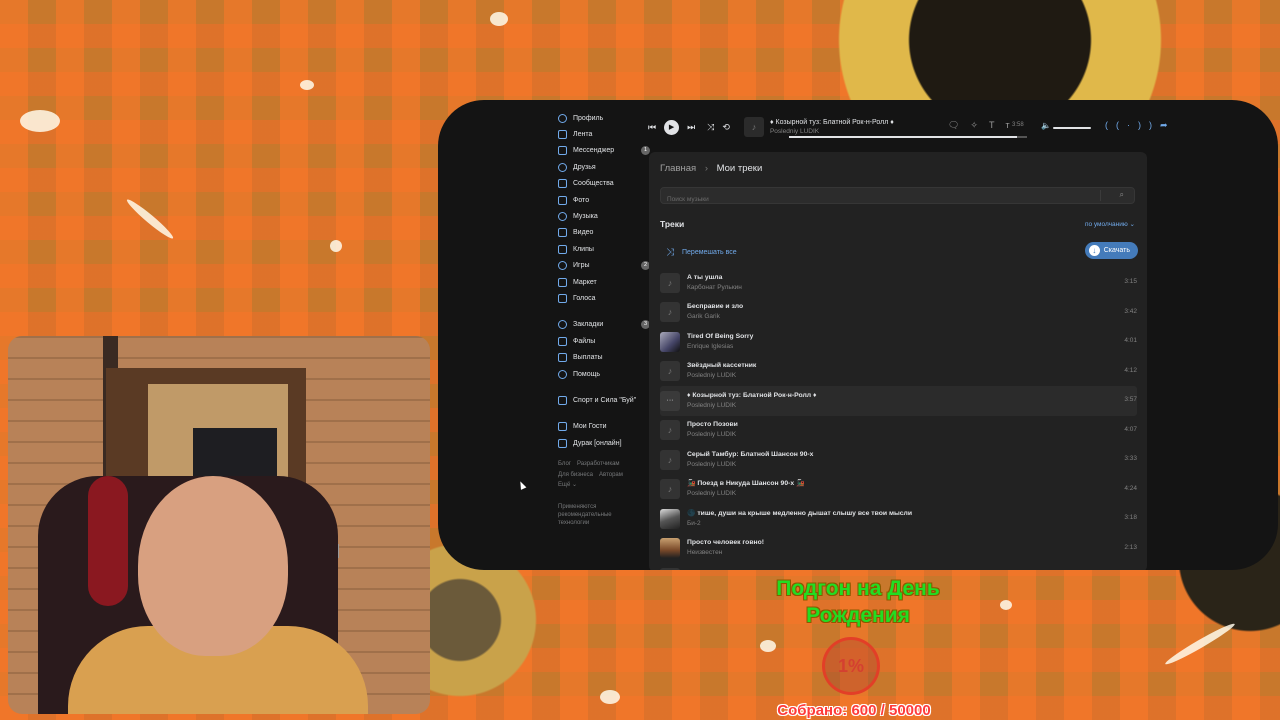  What do you see at coordinates (562, 298) in the screenshot?
I see `votes-icon` at bounding box center [562, 298].